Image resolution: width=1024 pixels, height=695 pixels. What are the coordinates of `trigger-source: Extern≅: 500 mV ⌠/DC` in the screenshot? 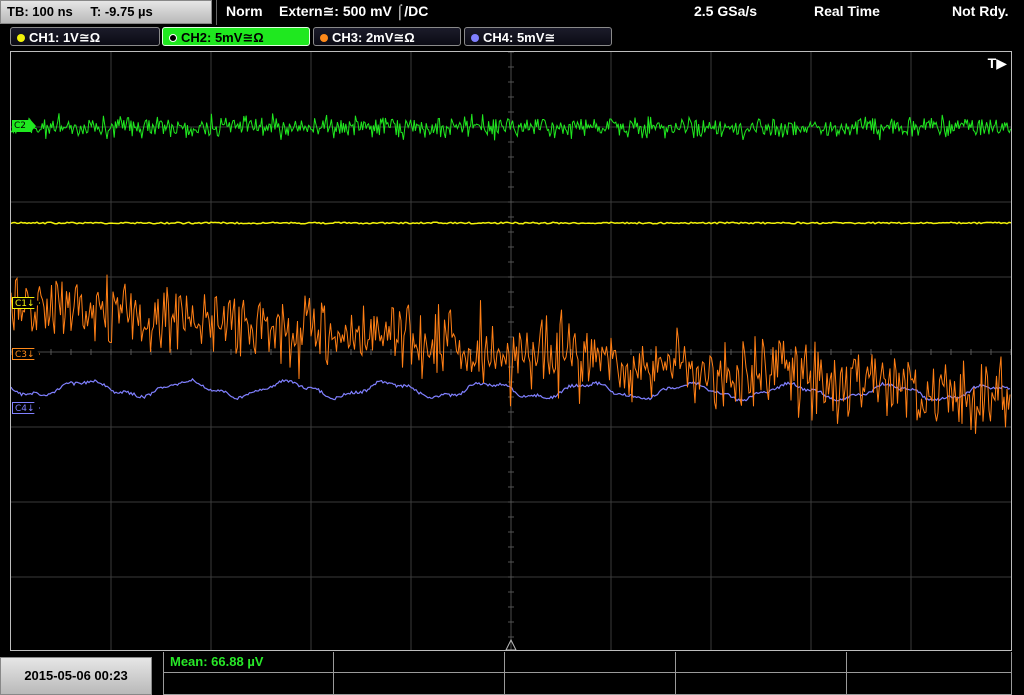 It's located at (353, 11).